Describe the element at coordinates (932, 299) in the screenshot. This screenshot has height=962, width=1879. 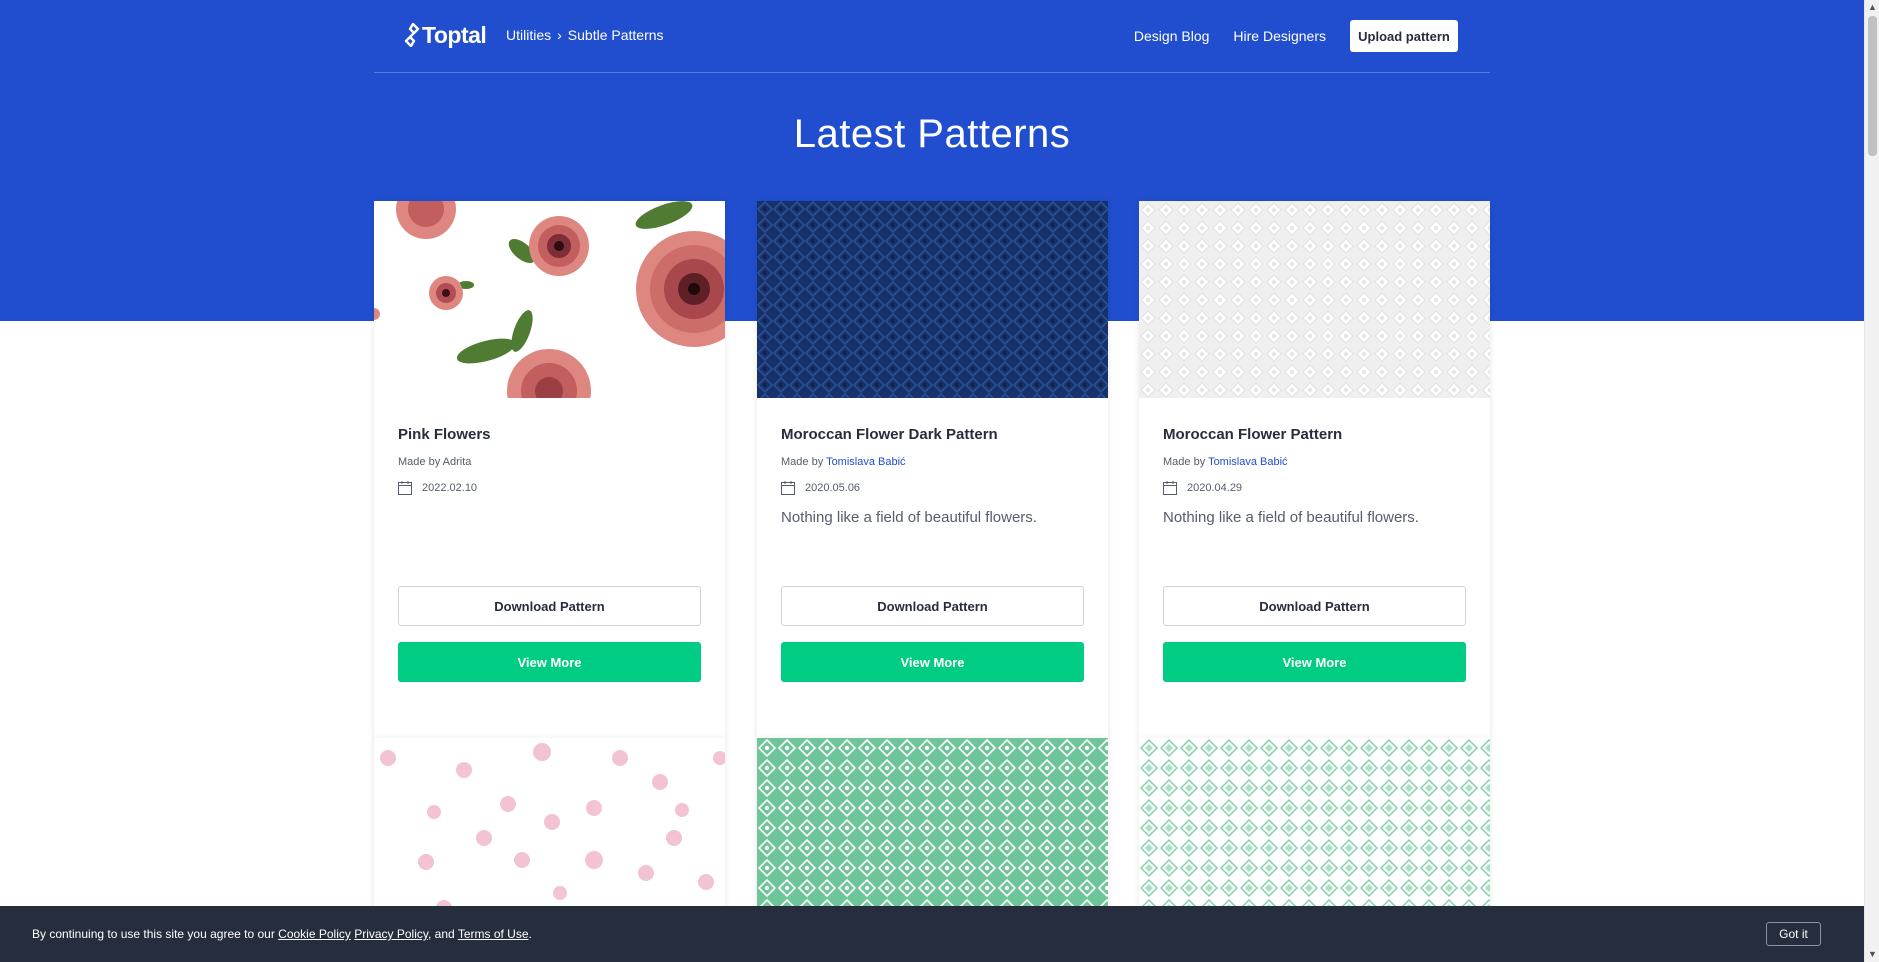
I see `pattern-thumbnail-moroccan-dark` at that location.